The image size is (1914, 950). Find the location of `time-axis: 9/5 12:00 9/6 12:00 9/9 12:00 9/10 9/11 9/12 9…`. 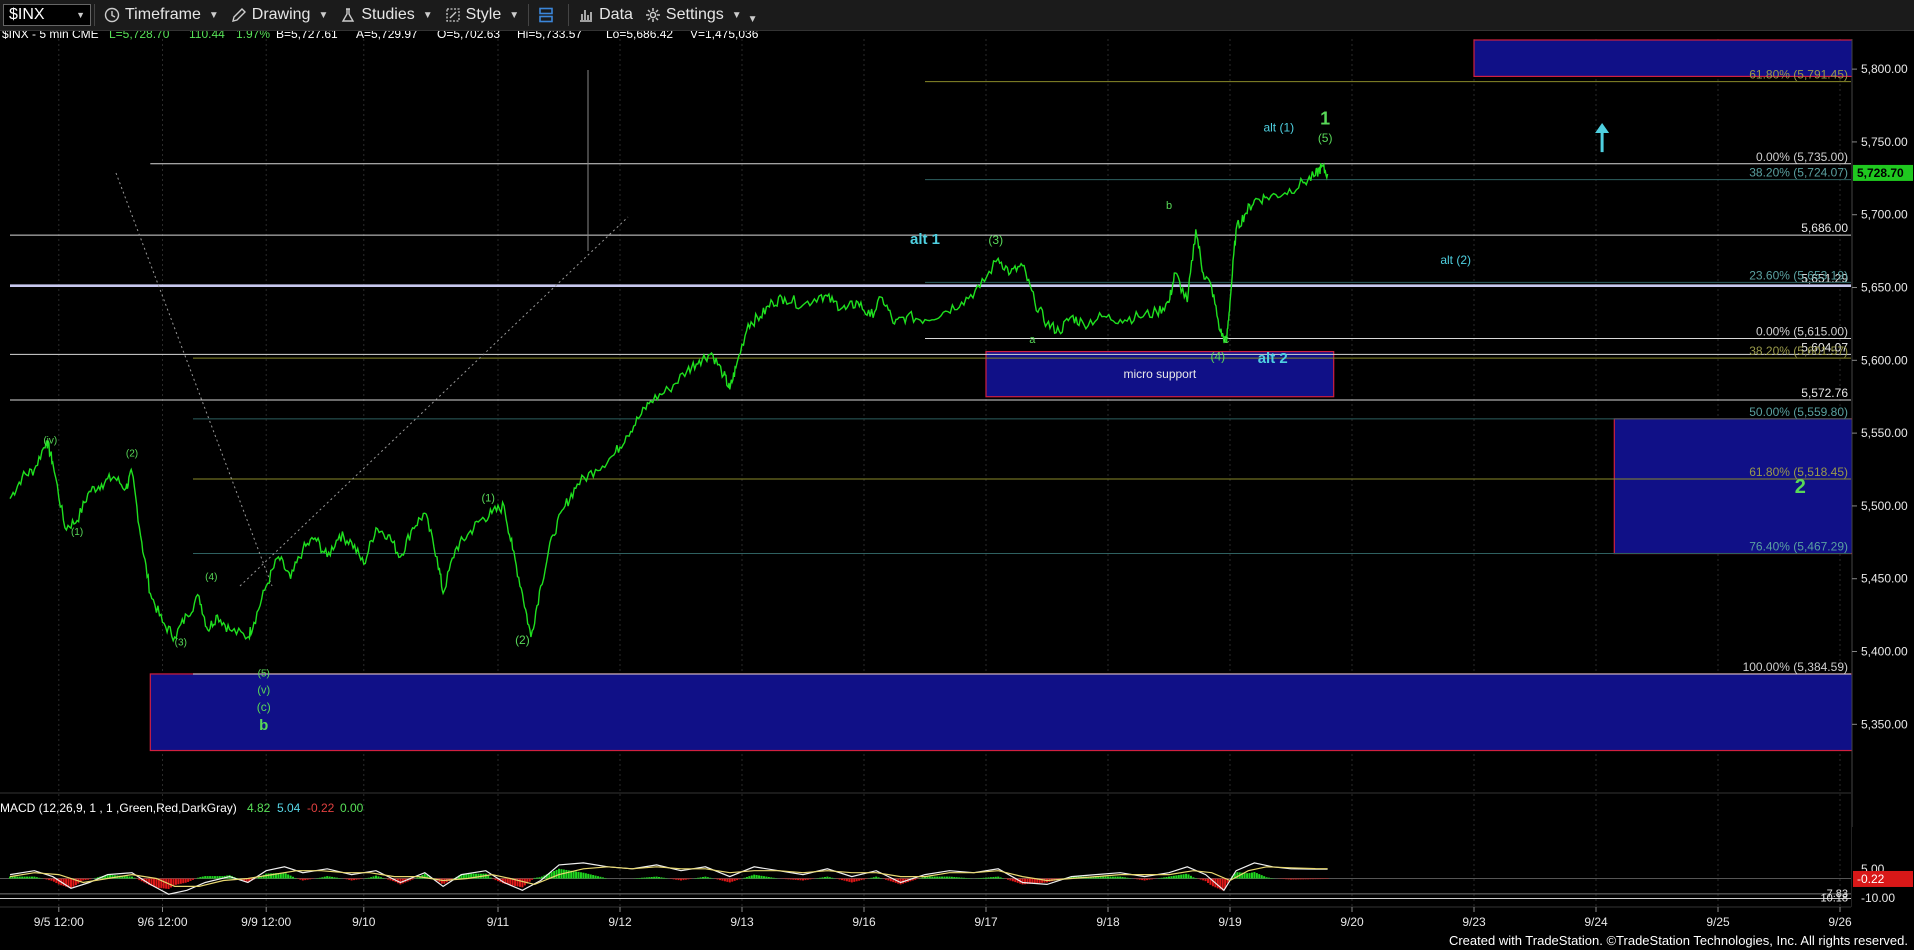

time-axis: 9/5 12:00 9/6 12:00 9/9 12:00 9/10 9/11 9/12 9… is located at coordinates (943, 918).